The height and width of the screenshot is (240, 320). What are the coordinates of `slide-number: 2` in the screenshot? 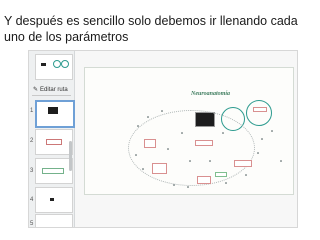 It's located at (32, 141).